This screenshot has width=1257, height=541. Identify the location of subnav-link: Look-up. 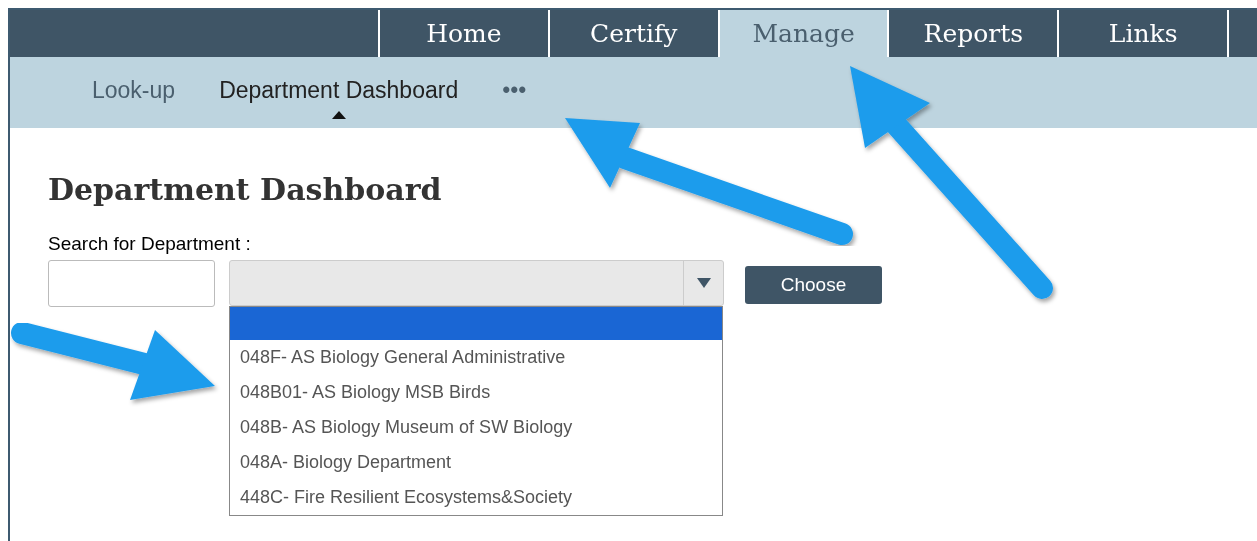
(134, 90).